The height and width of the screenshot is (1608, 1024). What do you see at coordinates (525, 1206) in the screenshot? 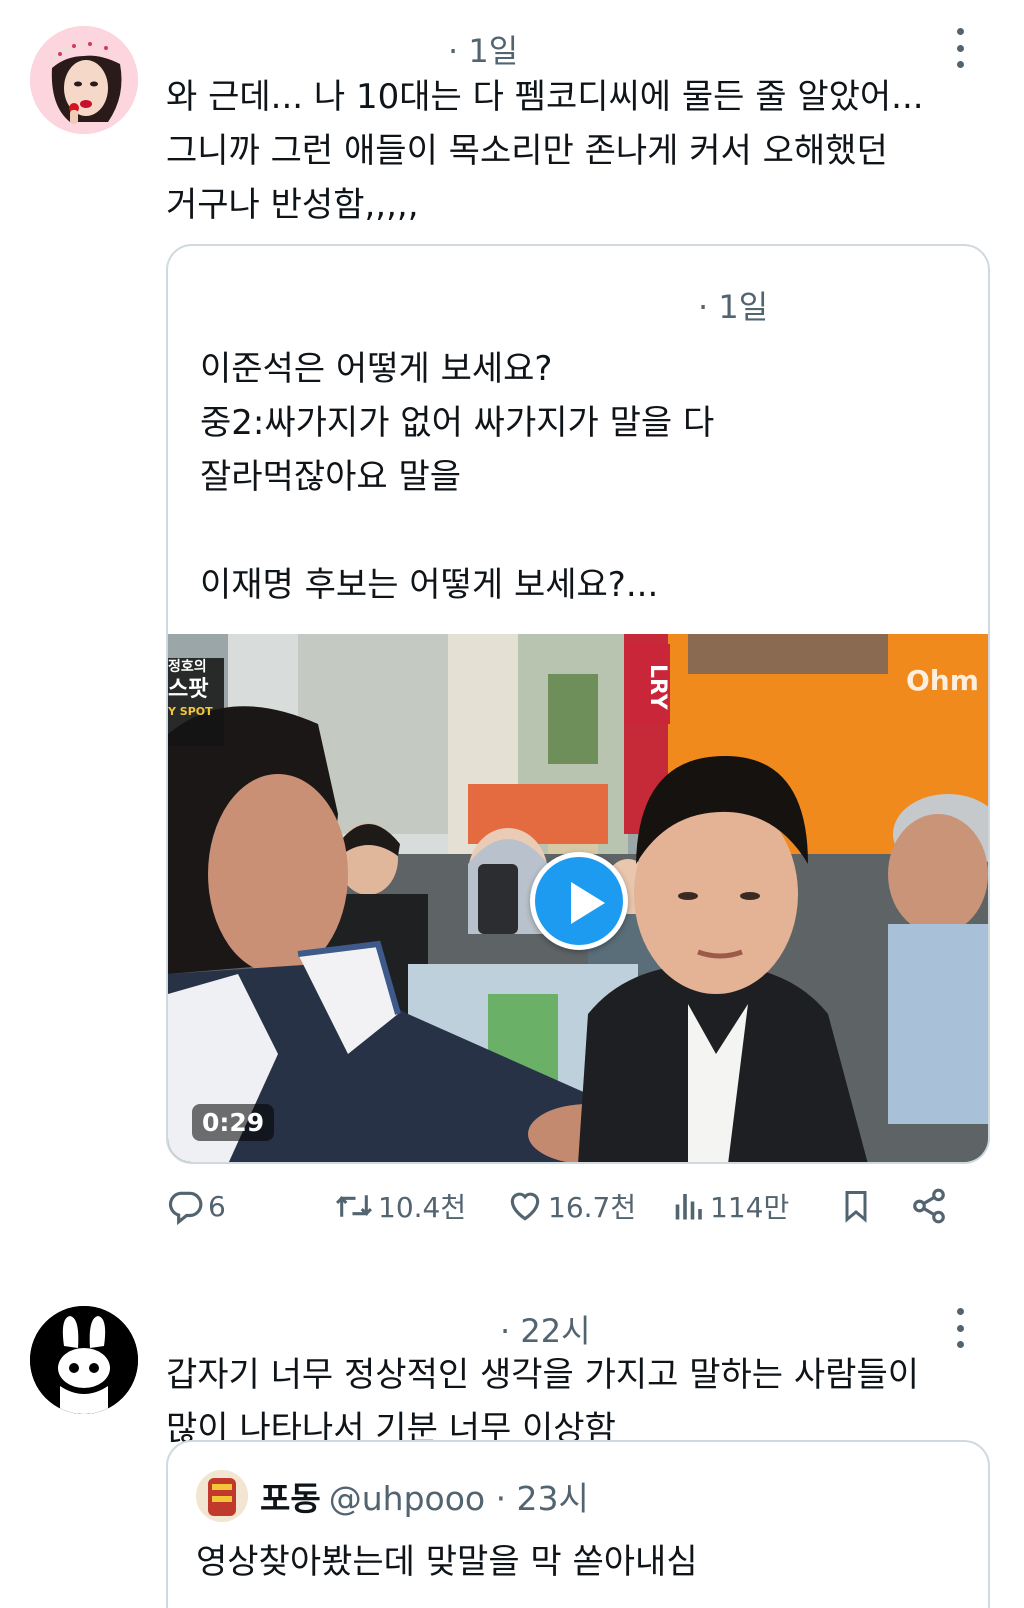
I see `like-icon` at bounding box center [525, 1206].